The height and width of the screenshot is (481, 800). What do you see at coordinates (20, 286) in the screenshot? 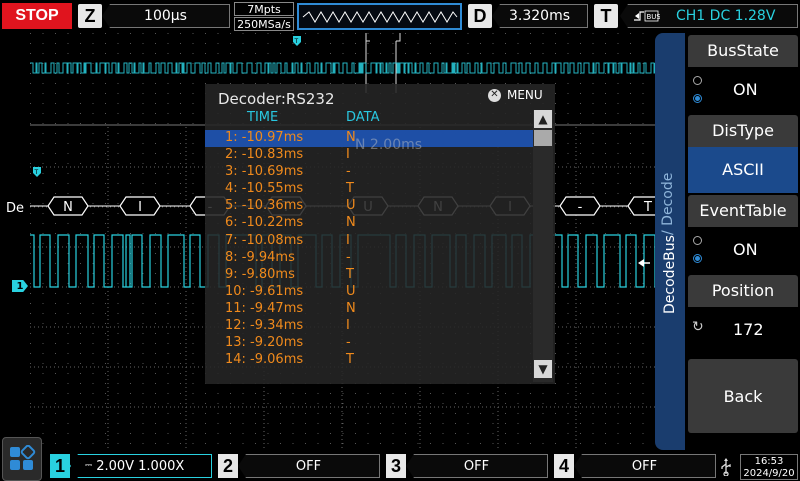
I see `ch1-ground-marker: 1` at bounding box center [20, 286].